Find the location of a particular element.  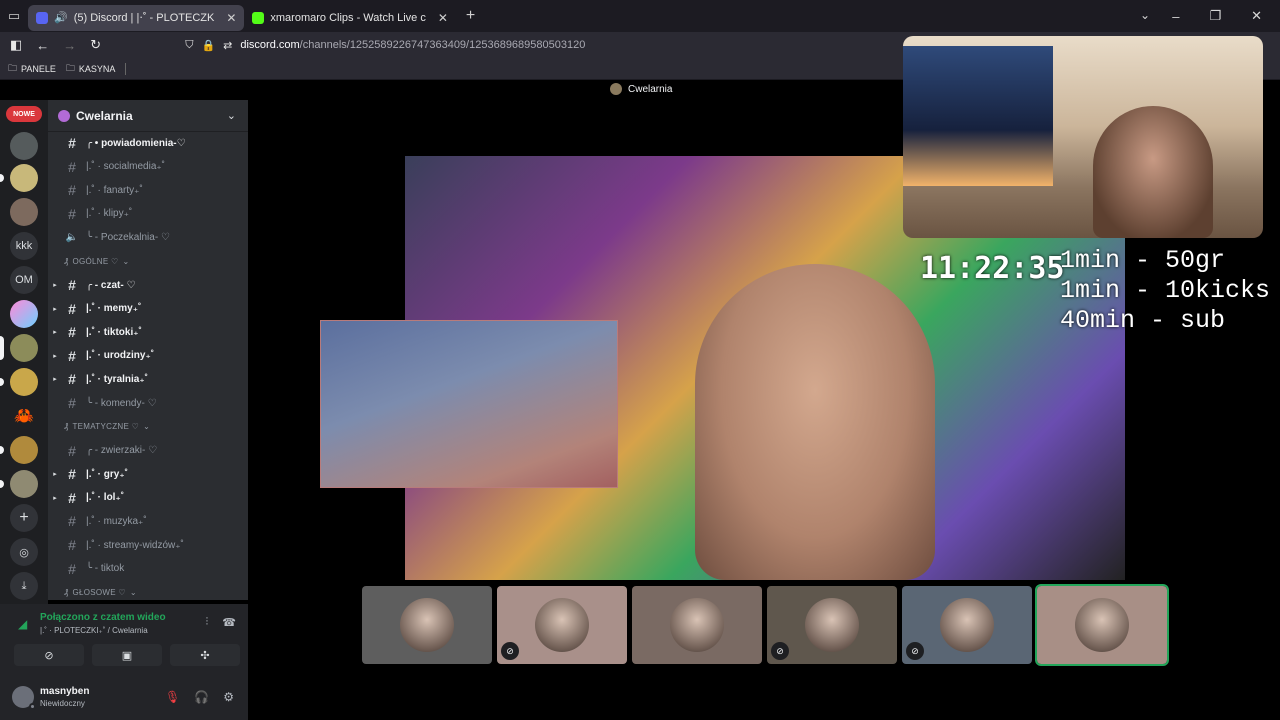

restore-icon: ❐ is located at coordinates (1215, 16).